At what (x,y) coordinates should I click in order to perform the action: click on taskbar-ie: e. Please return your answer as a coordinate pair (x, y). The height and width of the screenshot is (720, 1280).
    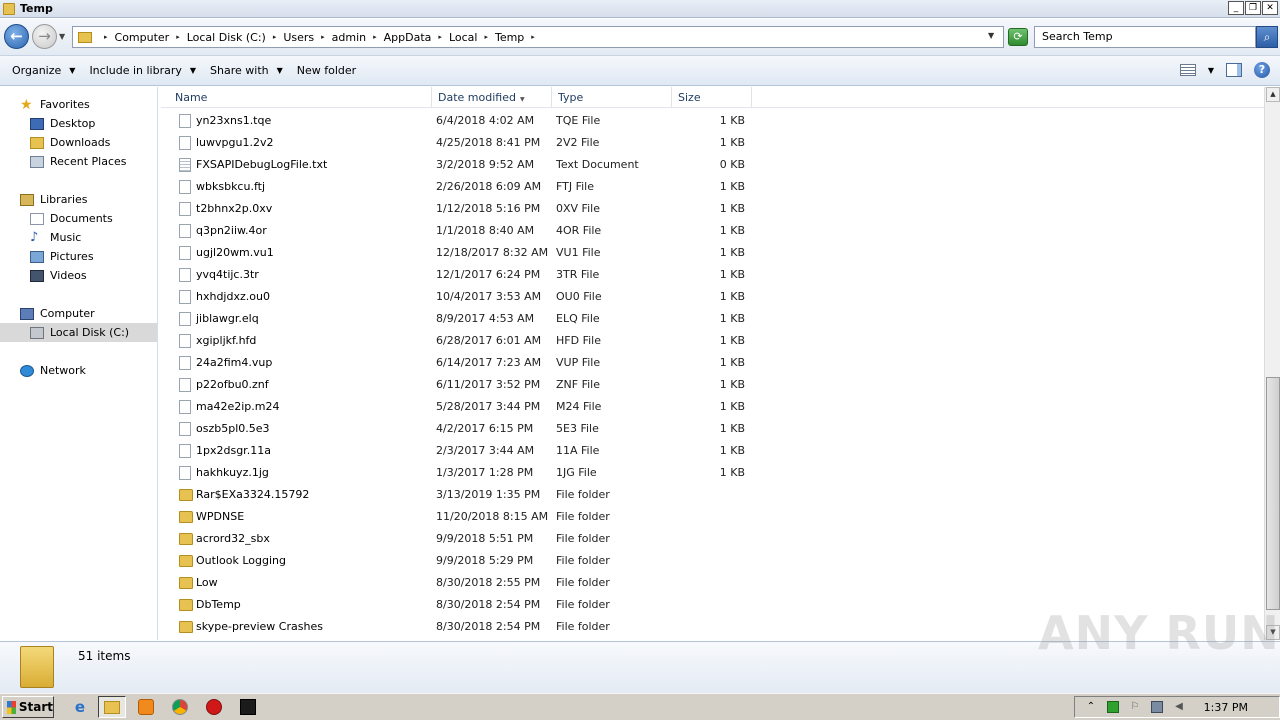
    Looking at the image, I should click on (80, 707).